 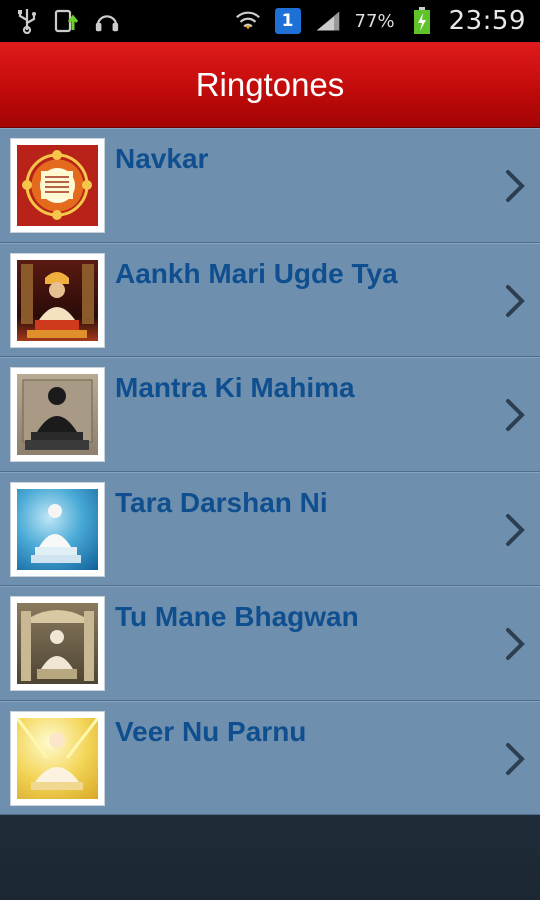 What do you see at coordinates (57, 300) in the screenshot?
I see `idol-red-thumbnail` at bounding box center [57, 300].